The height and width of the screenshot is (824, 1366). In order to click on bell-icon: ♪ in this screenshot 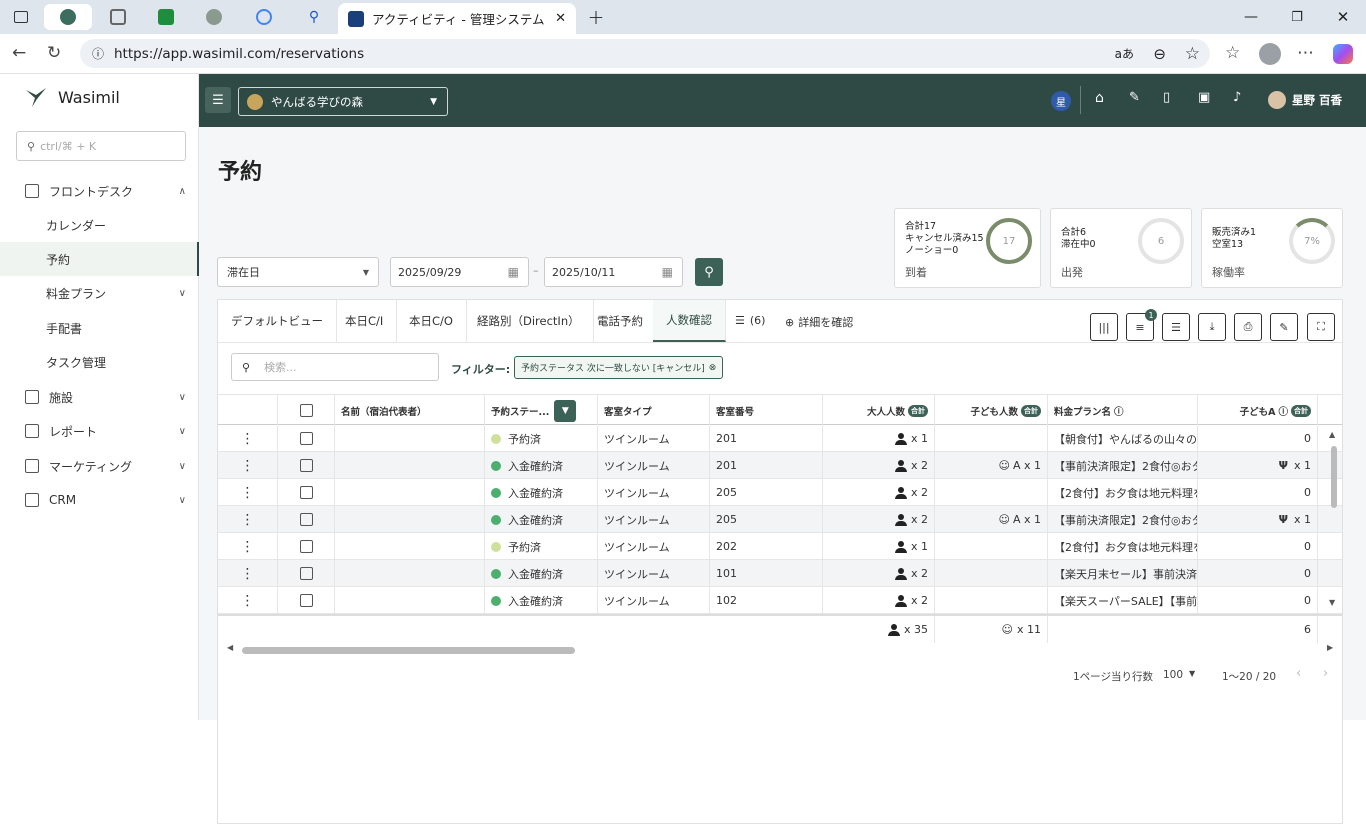, I will do `click(1237, 97)`.